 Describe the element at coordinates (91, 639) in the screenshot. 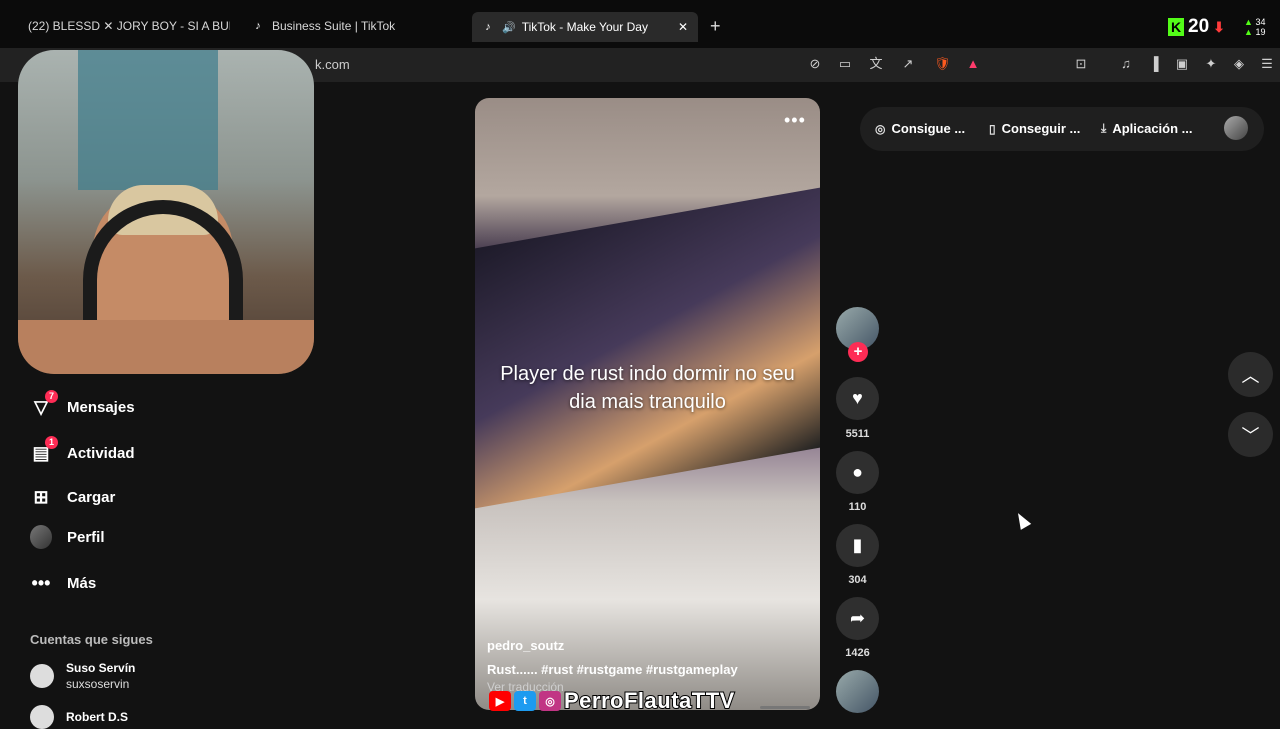

I see `following-title: Cuentas que sigues` at that location.